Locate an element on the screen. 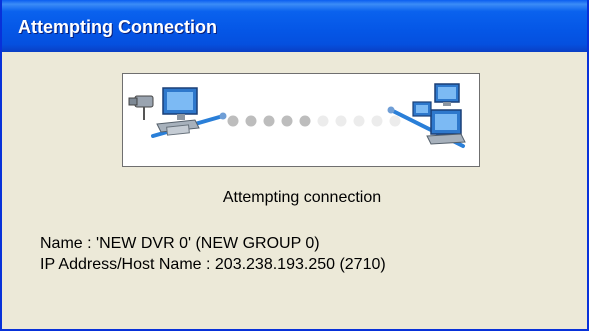  animation-graphic is located at coordinates (297, 115).